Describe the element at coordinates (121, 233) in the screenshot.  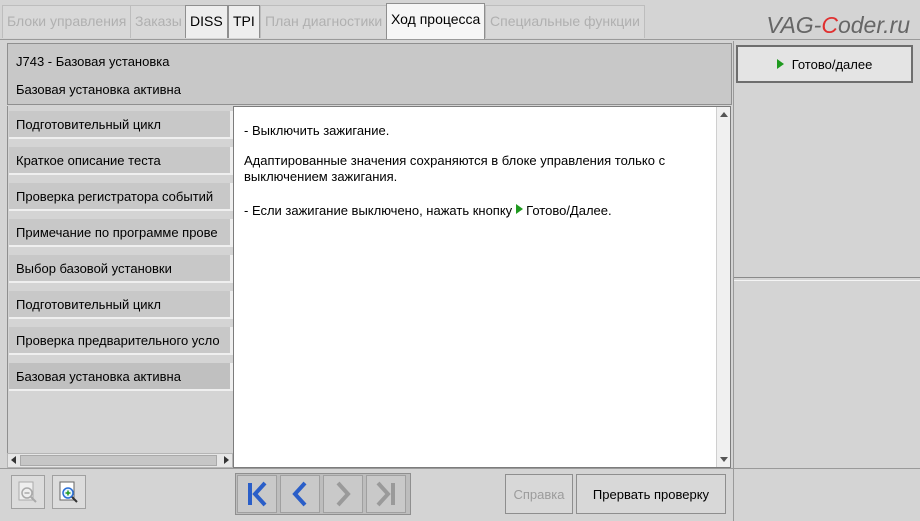
I see `step-item: Примечание по программе прове` at that location.